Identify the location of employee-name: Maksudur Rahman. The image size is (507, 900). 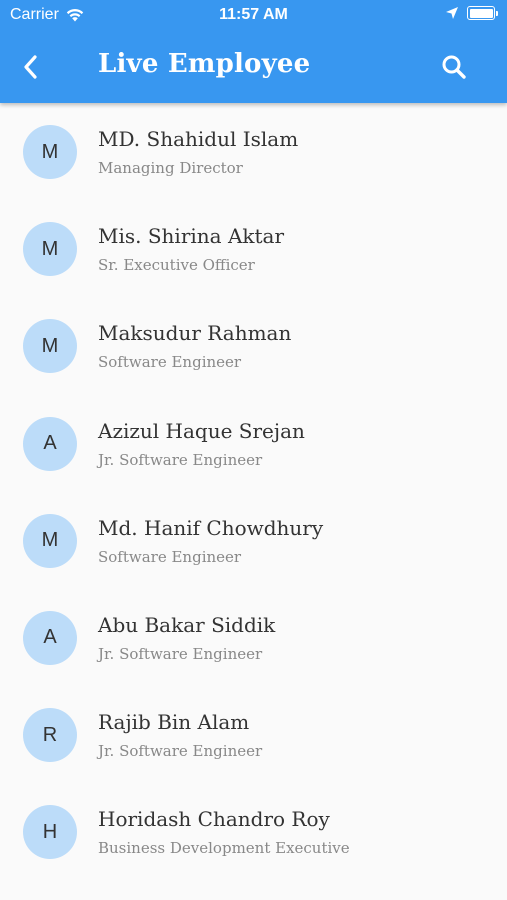
(195, 333).